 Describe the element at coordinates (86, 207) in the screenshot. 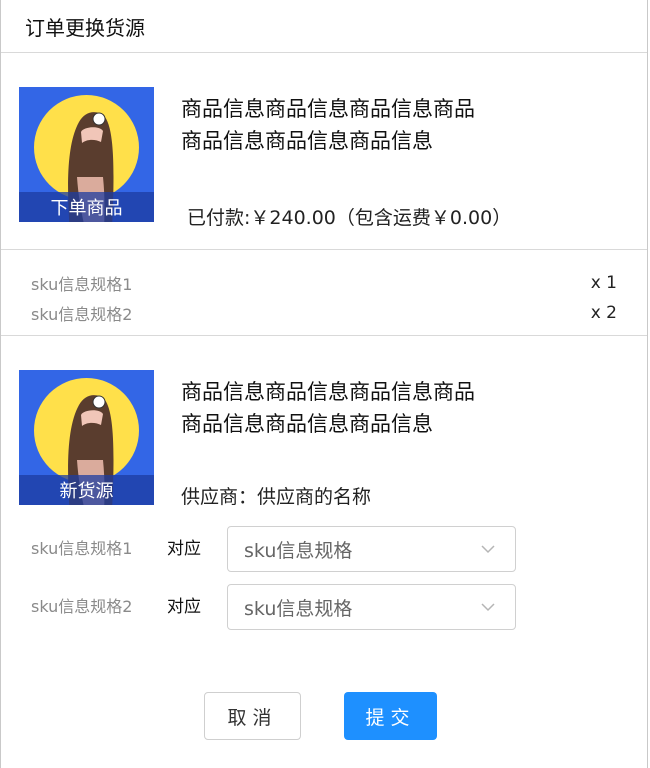

I see `image-caption: 下单商品` at that location.